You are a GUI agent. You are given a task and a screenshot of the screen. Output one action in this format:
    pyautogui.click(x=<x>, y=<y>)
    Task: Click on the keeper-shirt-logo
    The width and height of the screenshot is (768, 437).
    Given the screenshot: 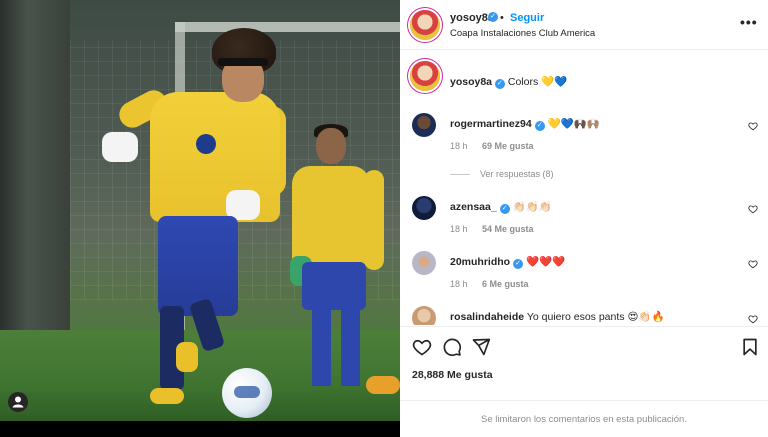 What is the action you would take?
    pyautogui.click(x=206, y=144)
    